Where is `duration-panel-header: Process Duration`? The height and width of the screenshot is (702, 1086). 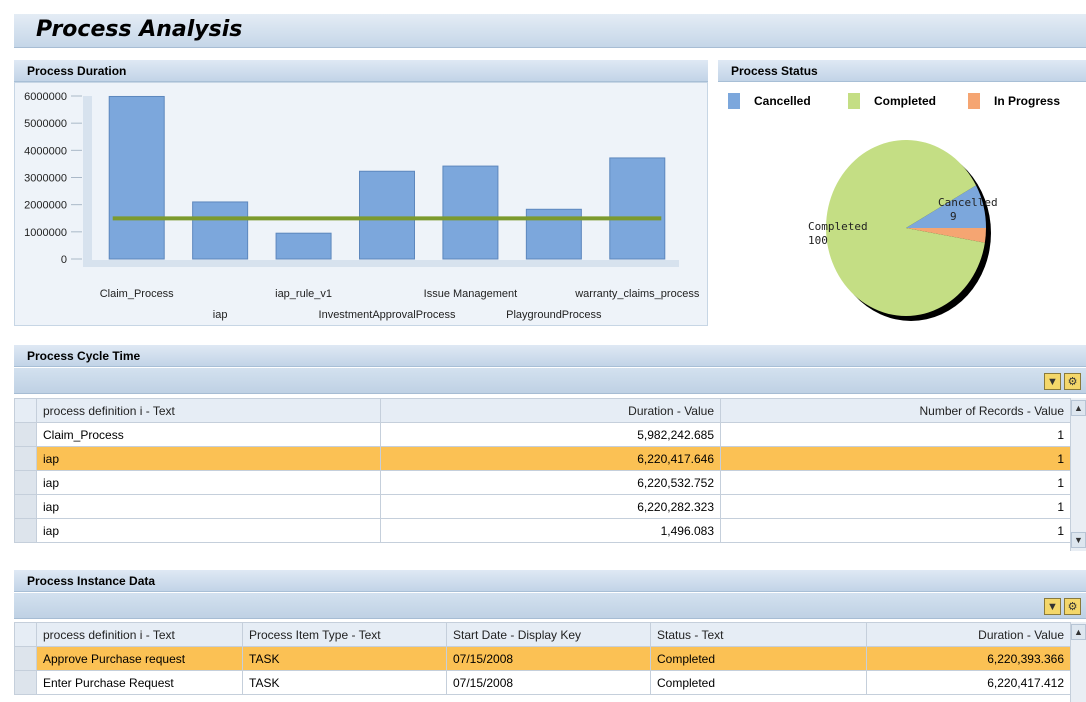
duration-panel-header: Process Duration is located at coordinates (361, 71).